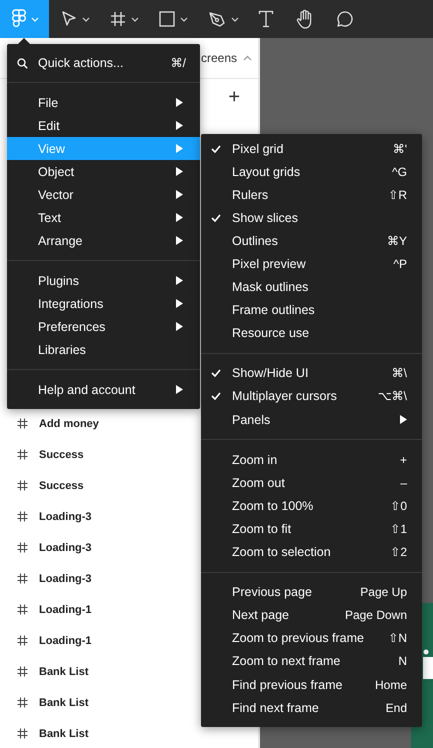 The height and width of the screenshot is (748, 433). What do you see at coordinates (396, 707) in the screenshot?
I see `shortcut-text: End` at bounding box center [396, 707].